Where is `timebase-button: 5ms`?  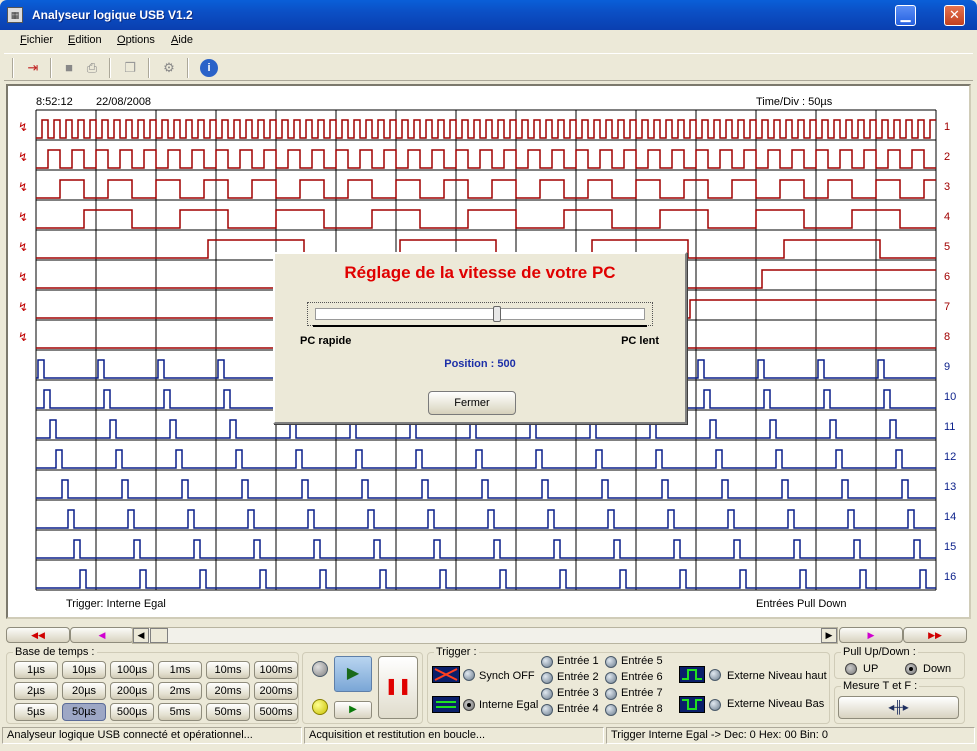 timebase-button: 5ms is located at coordinates (180, 712).